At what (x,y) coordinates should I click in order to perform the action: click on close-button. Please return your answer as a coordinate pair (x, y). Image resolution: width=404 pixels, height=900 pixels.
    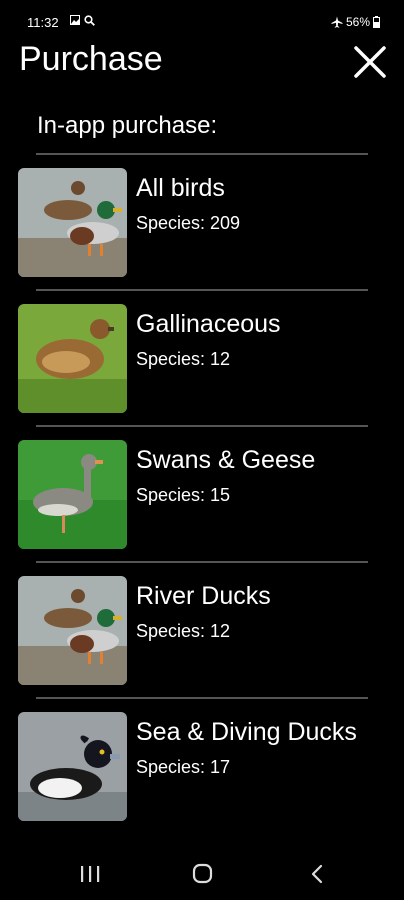
    Looking at the image, I should click on (370, 62).